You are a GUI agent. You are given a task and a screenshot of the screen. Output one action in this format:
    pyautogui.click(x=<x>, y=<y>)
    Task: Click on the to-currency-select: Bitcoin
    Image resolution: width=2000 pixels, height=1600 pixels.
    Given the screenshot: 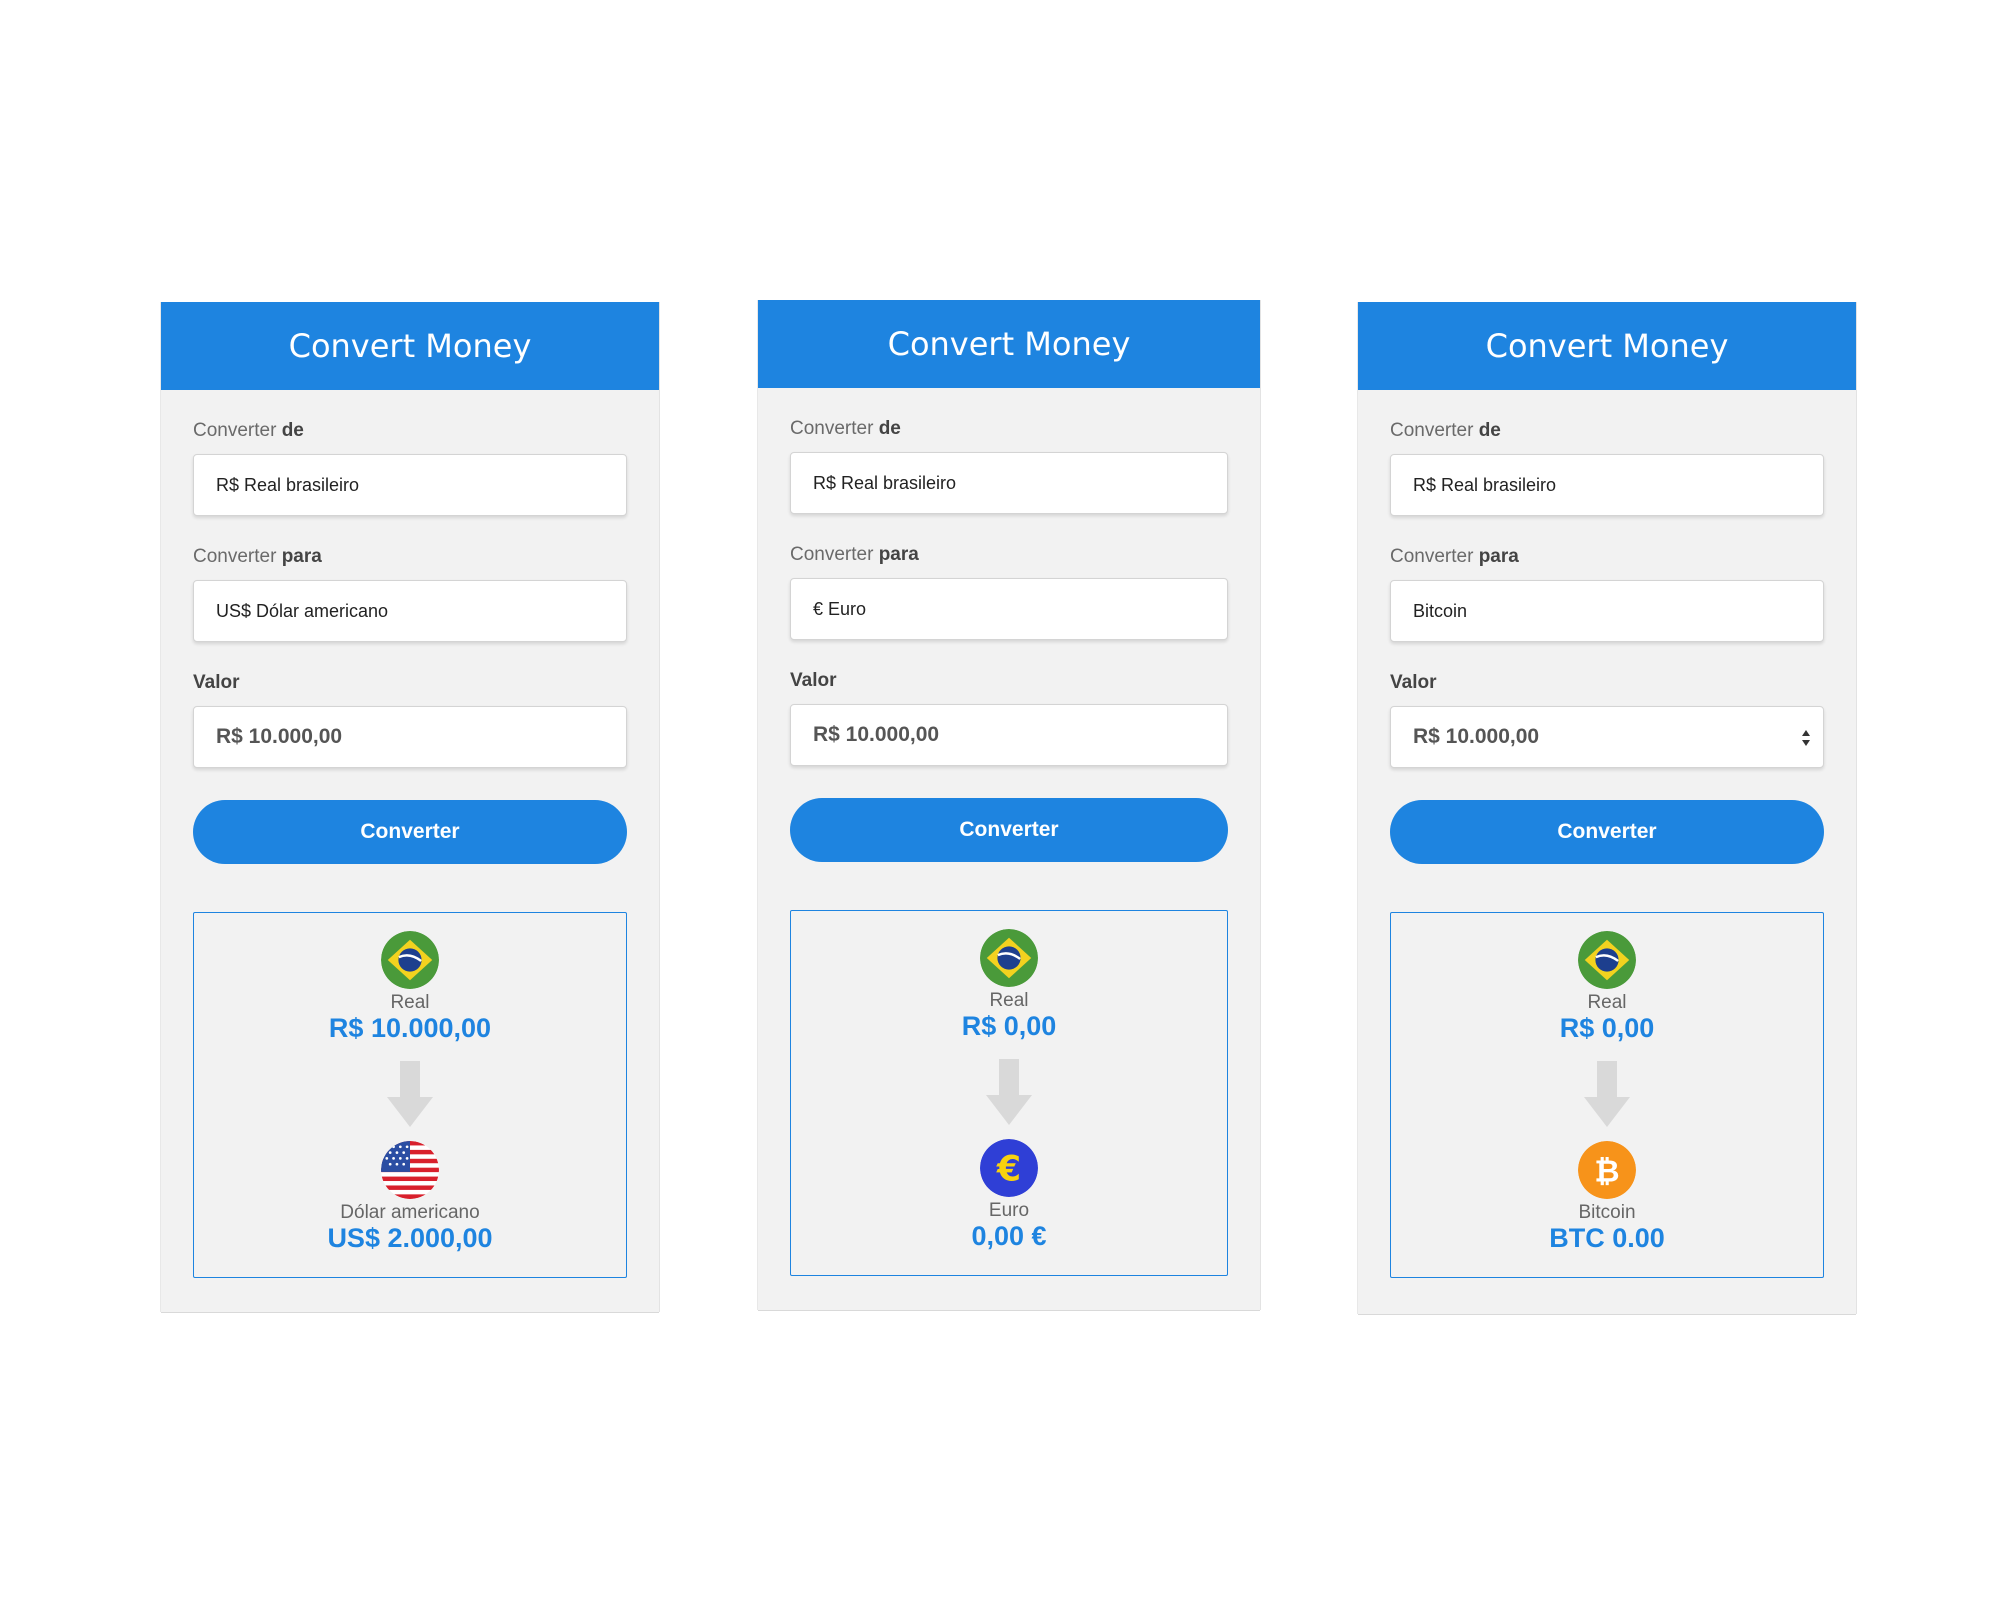 What is the action you would take?
    pyautogui.click(x=1607, y=611)
    